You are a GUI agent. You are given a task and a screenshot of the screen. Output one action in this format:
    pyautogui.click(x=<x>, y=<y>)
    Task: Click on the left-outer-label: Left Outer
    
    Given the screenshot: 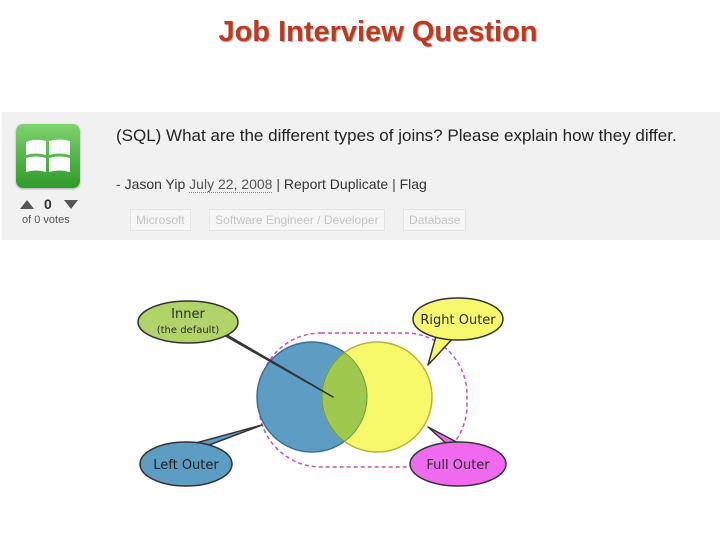 What is the action you would take?
    pyautogui.click(x=186, y=465)
    